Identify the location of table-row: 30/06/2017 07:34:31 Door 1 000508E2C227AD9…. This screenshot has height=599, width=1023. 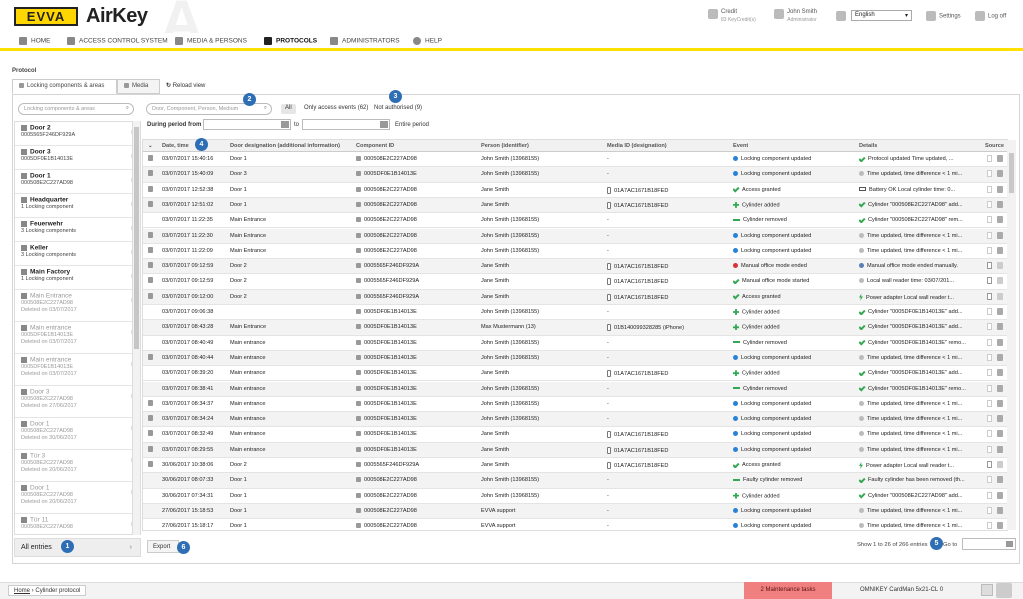
(575, 496).